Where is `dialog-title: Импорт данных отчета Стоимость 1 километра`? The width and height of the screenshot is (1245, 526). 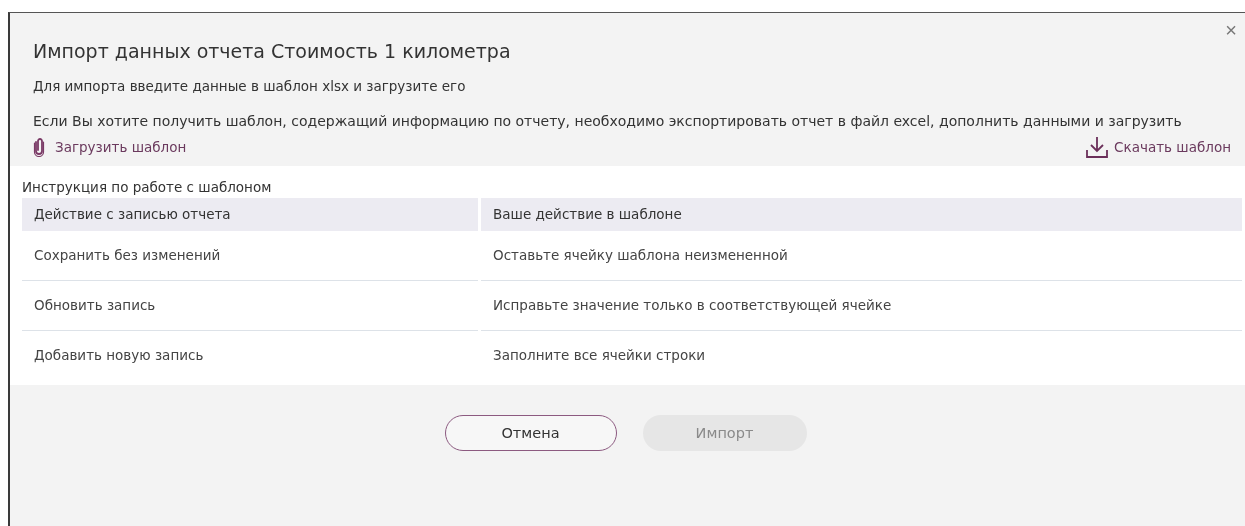 dialog-title: Импорт данных отчета Стоимость 1 километра is located at coordinates (272, 51).